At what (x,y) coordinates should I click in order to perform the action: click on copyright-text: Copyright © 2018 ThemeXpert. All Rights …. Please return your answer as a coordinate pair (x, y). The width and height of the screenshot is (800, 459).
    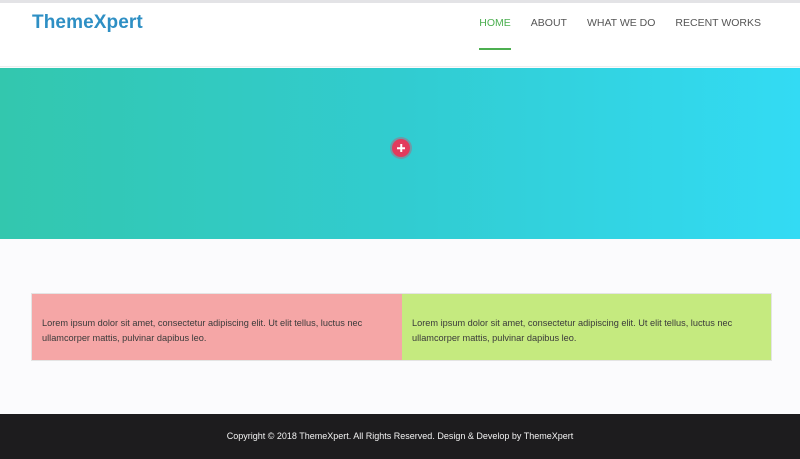
    Looking at the image, I should click on (400, 436).